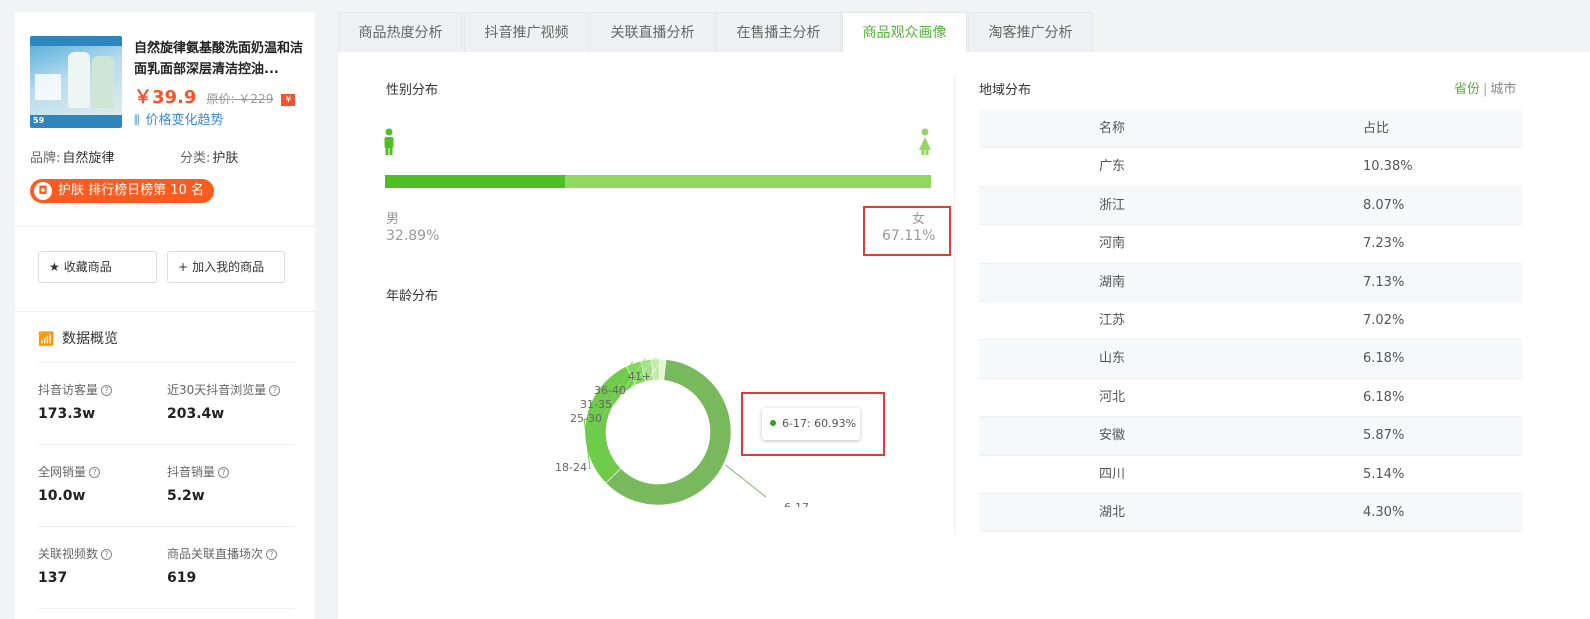 The height and width of the screenshot is (619, 1590). Describe the element at coordinates (62, 472) in the screenshot. I see `stat-label: 全网销量` at that location.